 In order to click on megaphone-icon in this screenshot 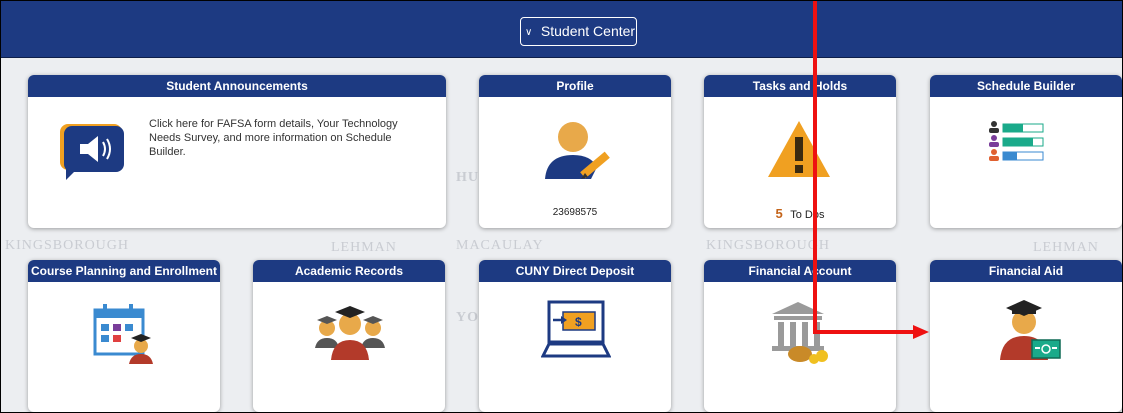, I will do `click(92, 152)`.